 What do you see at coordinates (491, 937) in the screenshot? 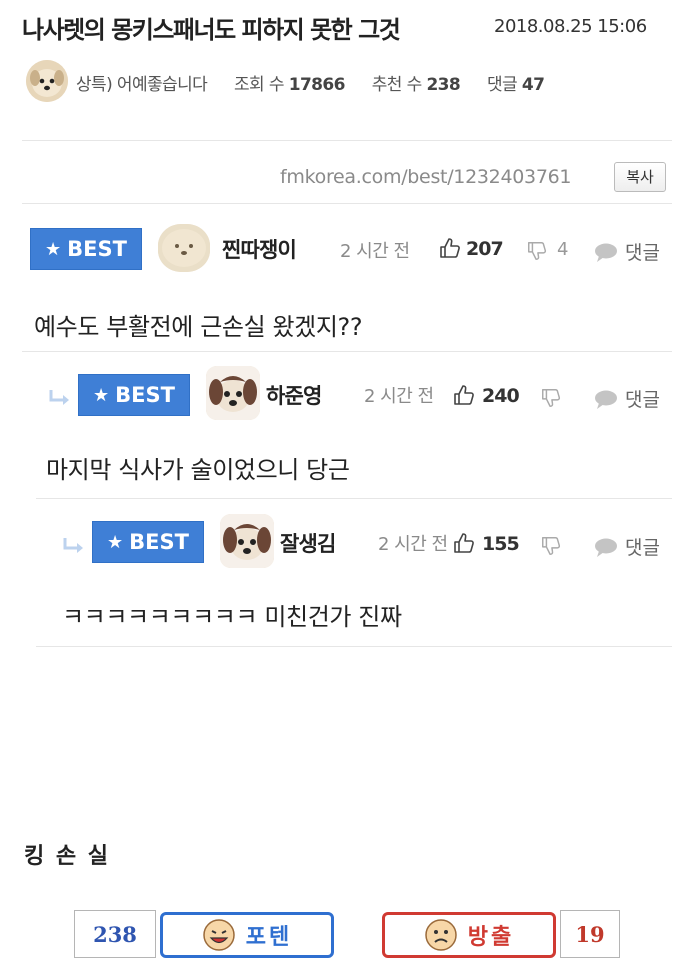
I see `downvote-label: 방출` at bounding box center [491, 937].